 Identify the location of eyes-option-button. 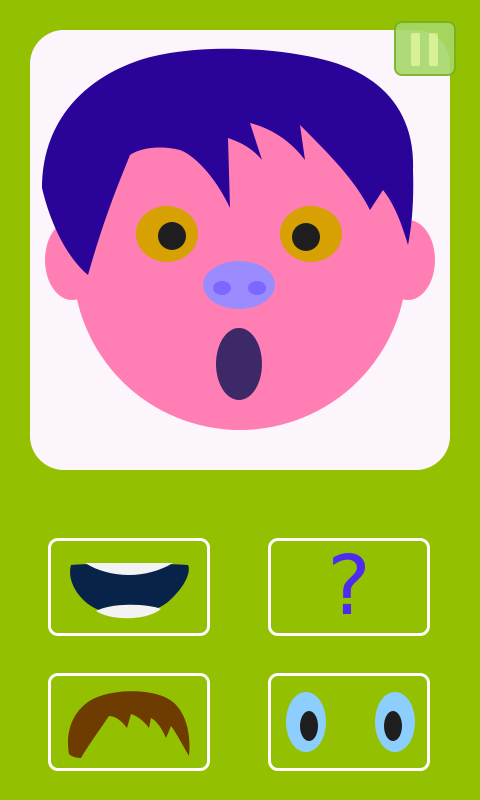
(349, 722).